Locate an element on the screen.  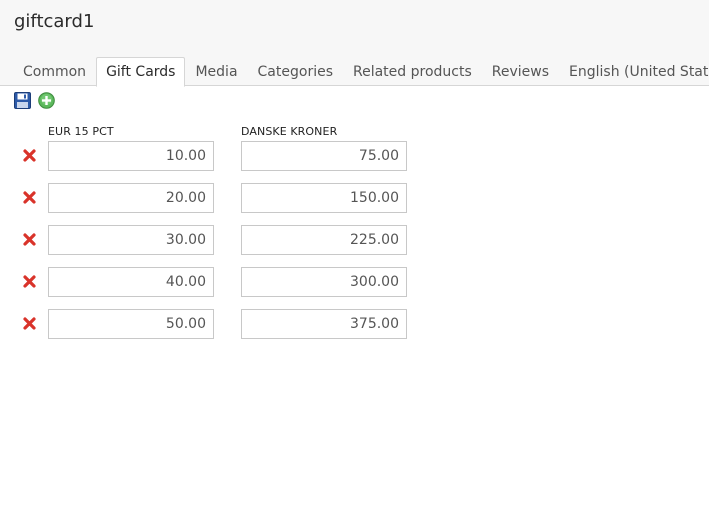
dkk-amount-field: 150.00 is located at coordinates (324, 198).